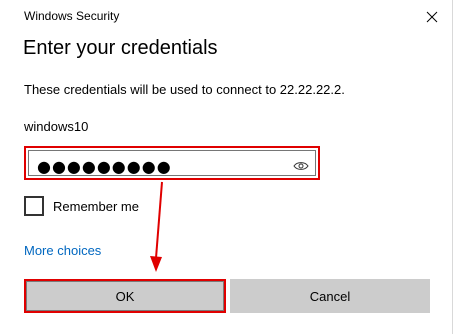 The width and height of the screenshot is (453, 334). Describe the element at coordinates (159, 220) in the screenshot. I see `annotation-arrow-line` at that location.